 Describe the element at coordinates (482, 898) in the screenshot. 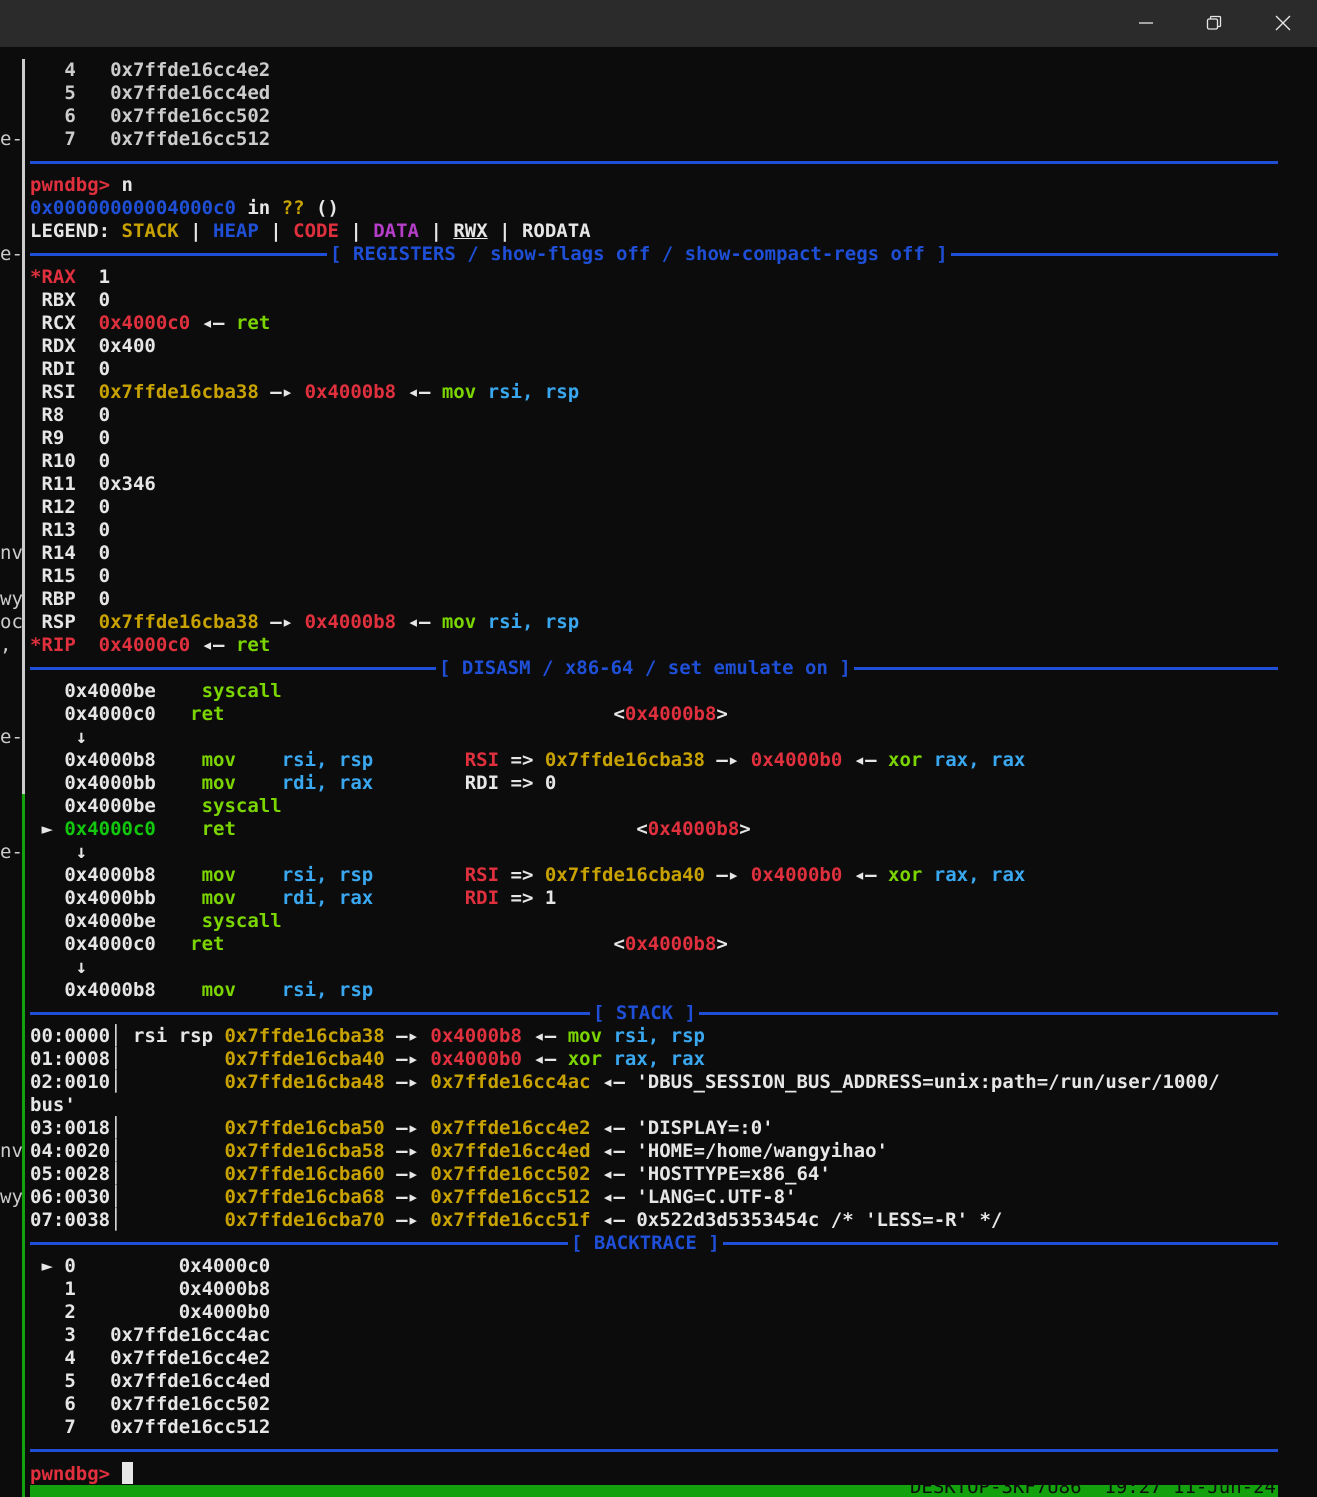

I see `emulated-register: RDI` at that location.